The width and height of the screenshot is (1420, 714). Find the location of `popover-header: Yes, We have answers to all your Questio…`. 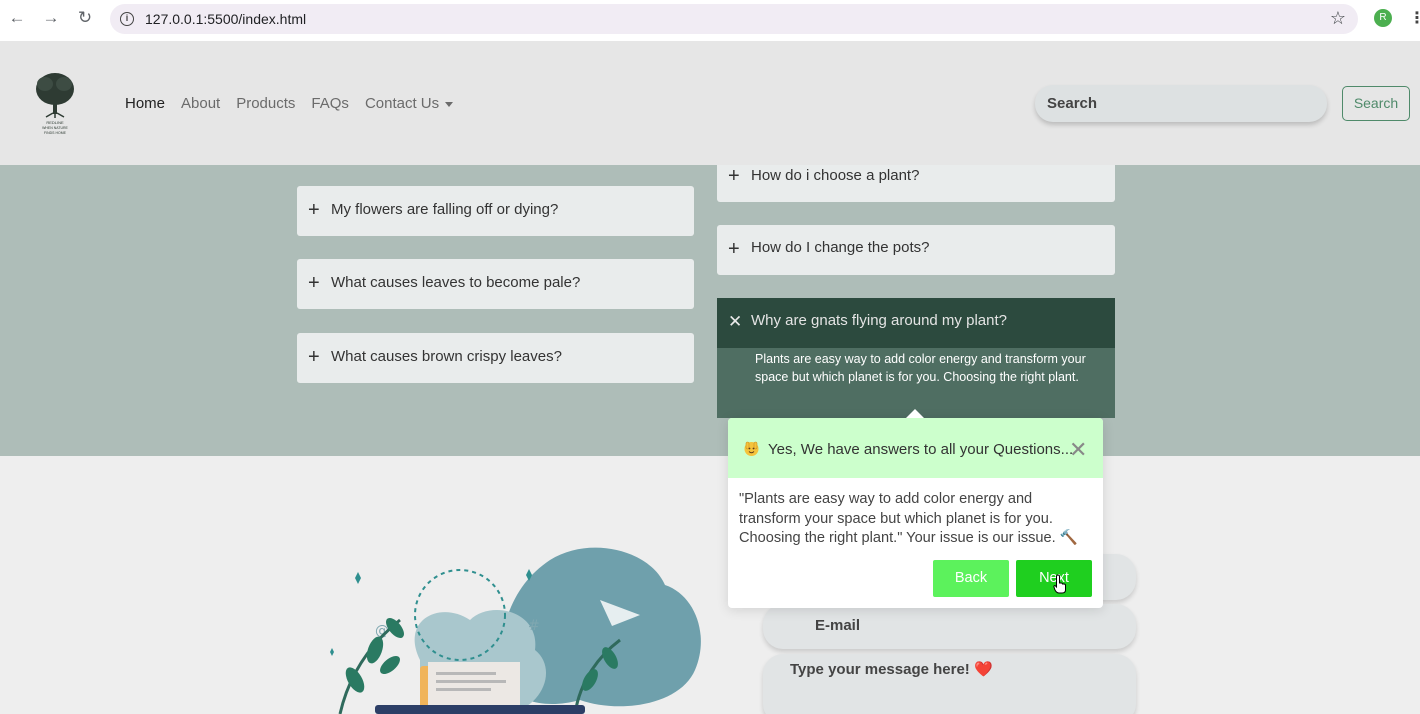

popover-header: Yes, We have answers to all your Questio… is located at coordinates (915, 448).